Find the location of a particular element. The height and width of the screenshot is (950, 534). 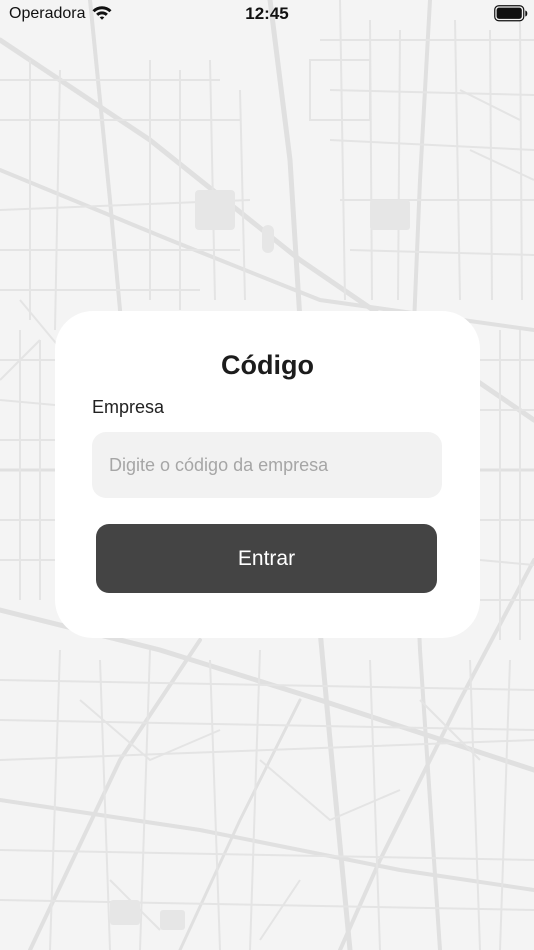

card-title: Código is located at coordinates (267, 365).